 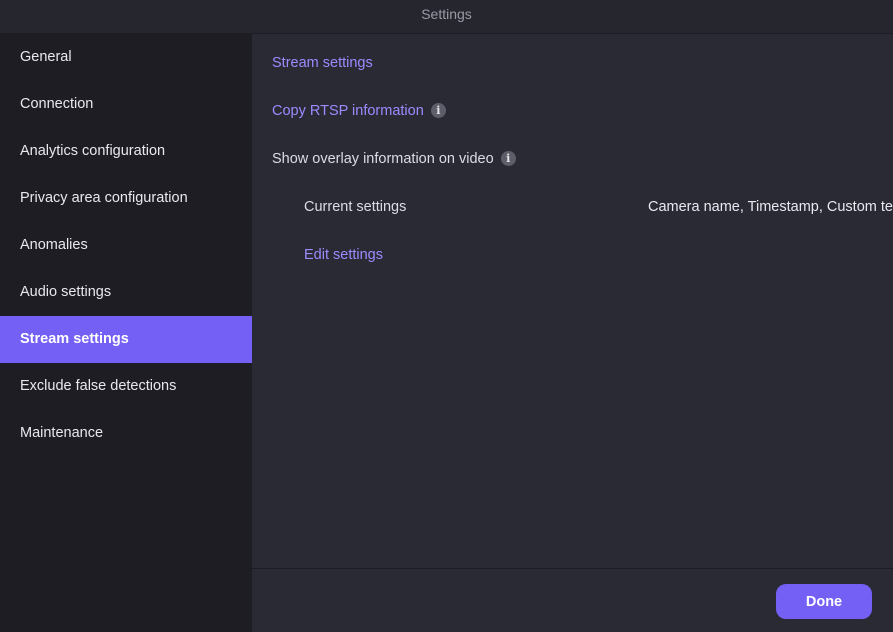 I want to click on copy-rtsp-link: Copy RTSP information, so click(x=348, y=111).